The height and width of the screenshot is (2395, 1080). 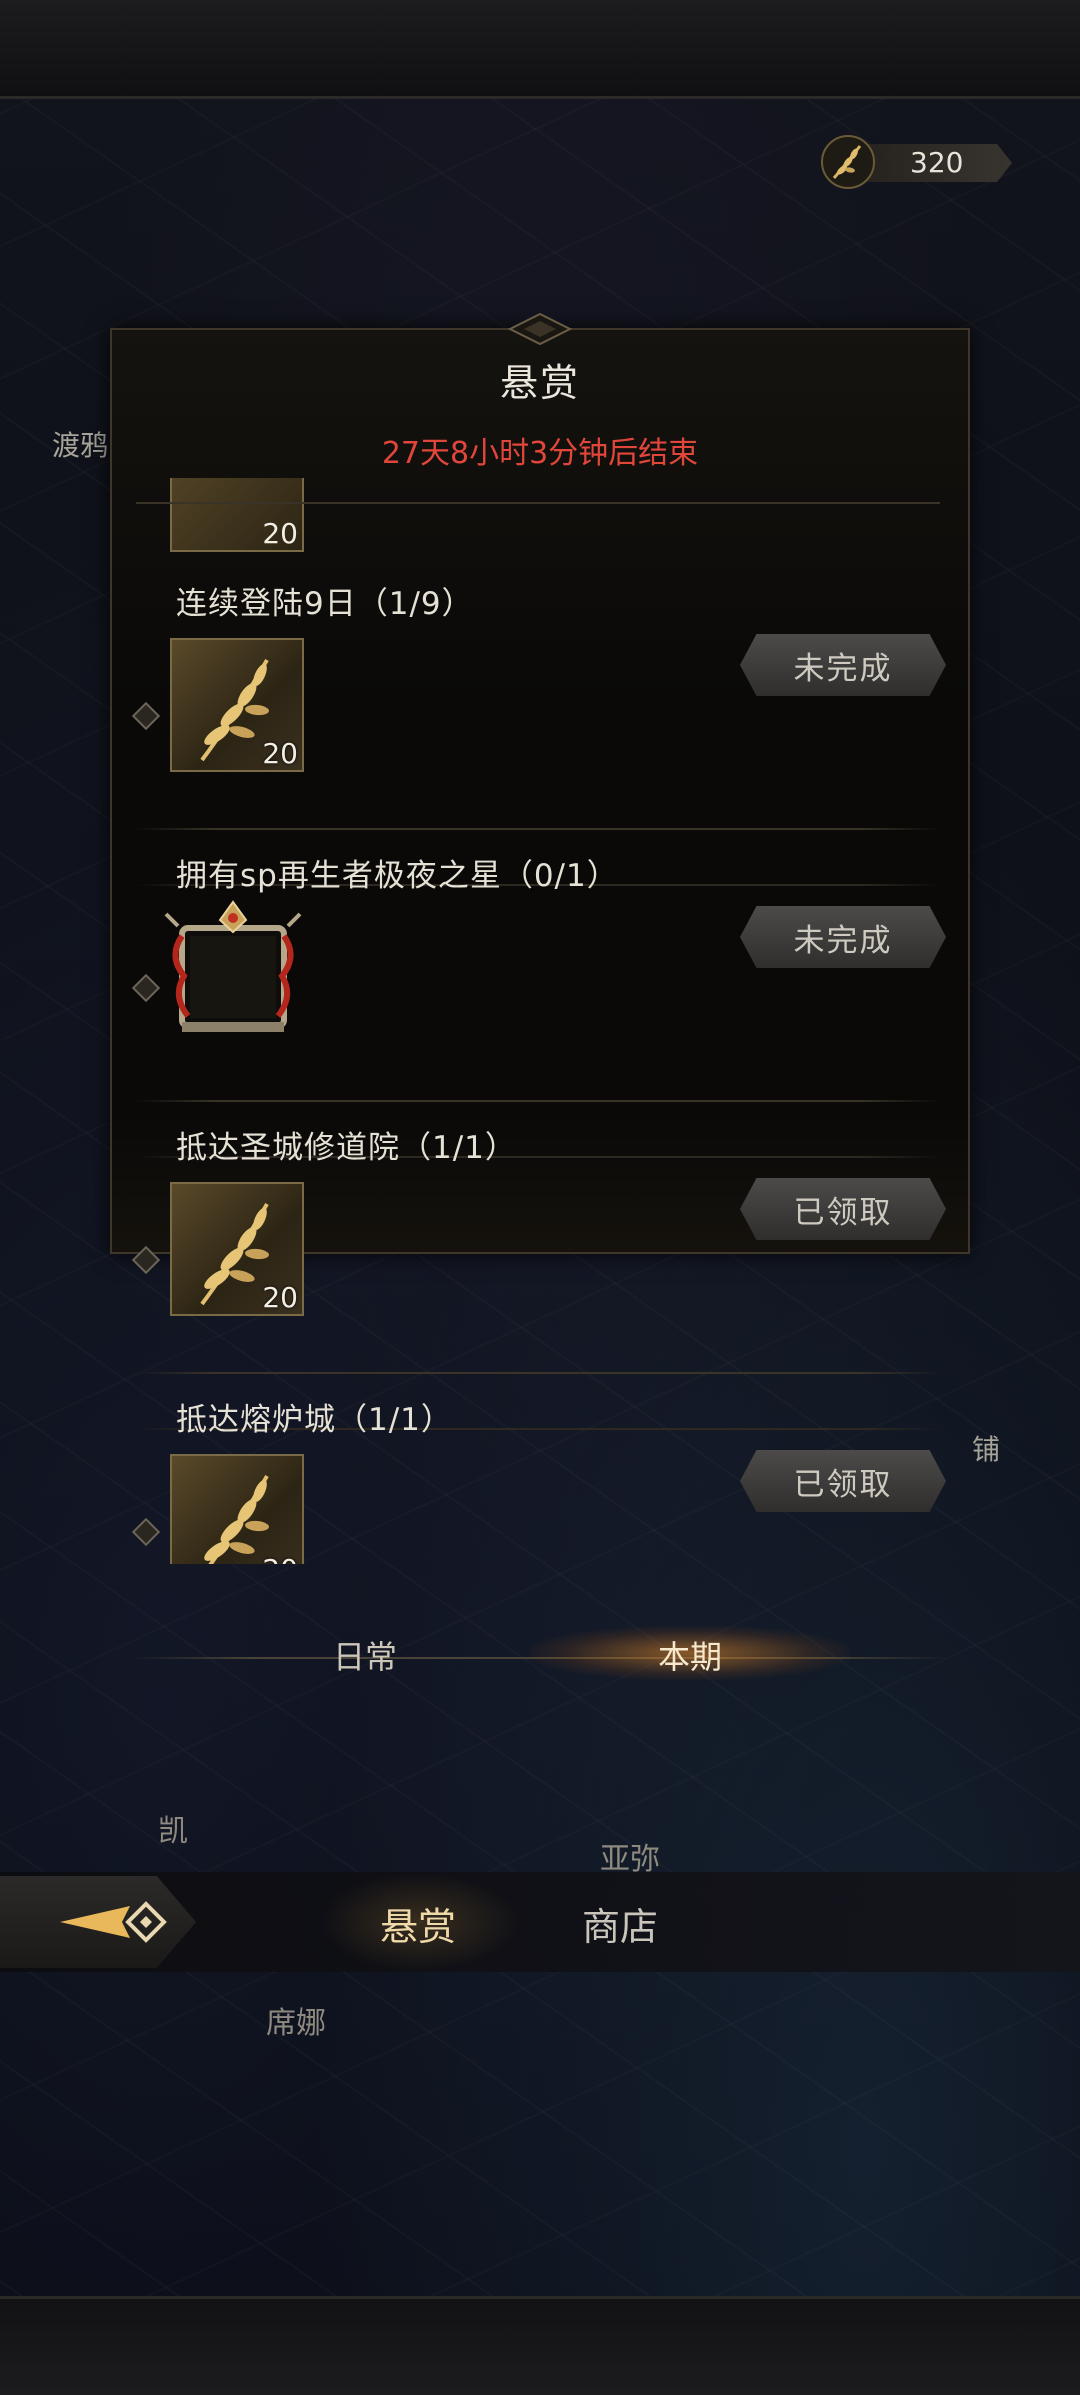 I want to click on ornate-frame-icon, so click(x=233, y=966).